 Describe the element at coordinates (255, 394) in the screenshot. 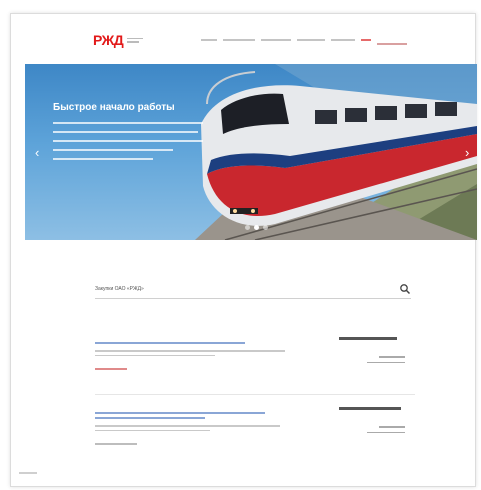

I see `list-divider` at that location.